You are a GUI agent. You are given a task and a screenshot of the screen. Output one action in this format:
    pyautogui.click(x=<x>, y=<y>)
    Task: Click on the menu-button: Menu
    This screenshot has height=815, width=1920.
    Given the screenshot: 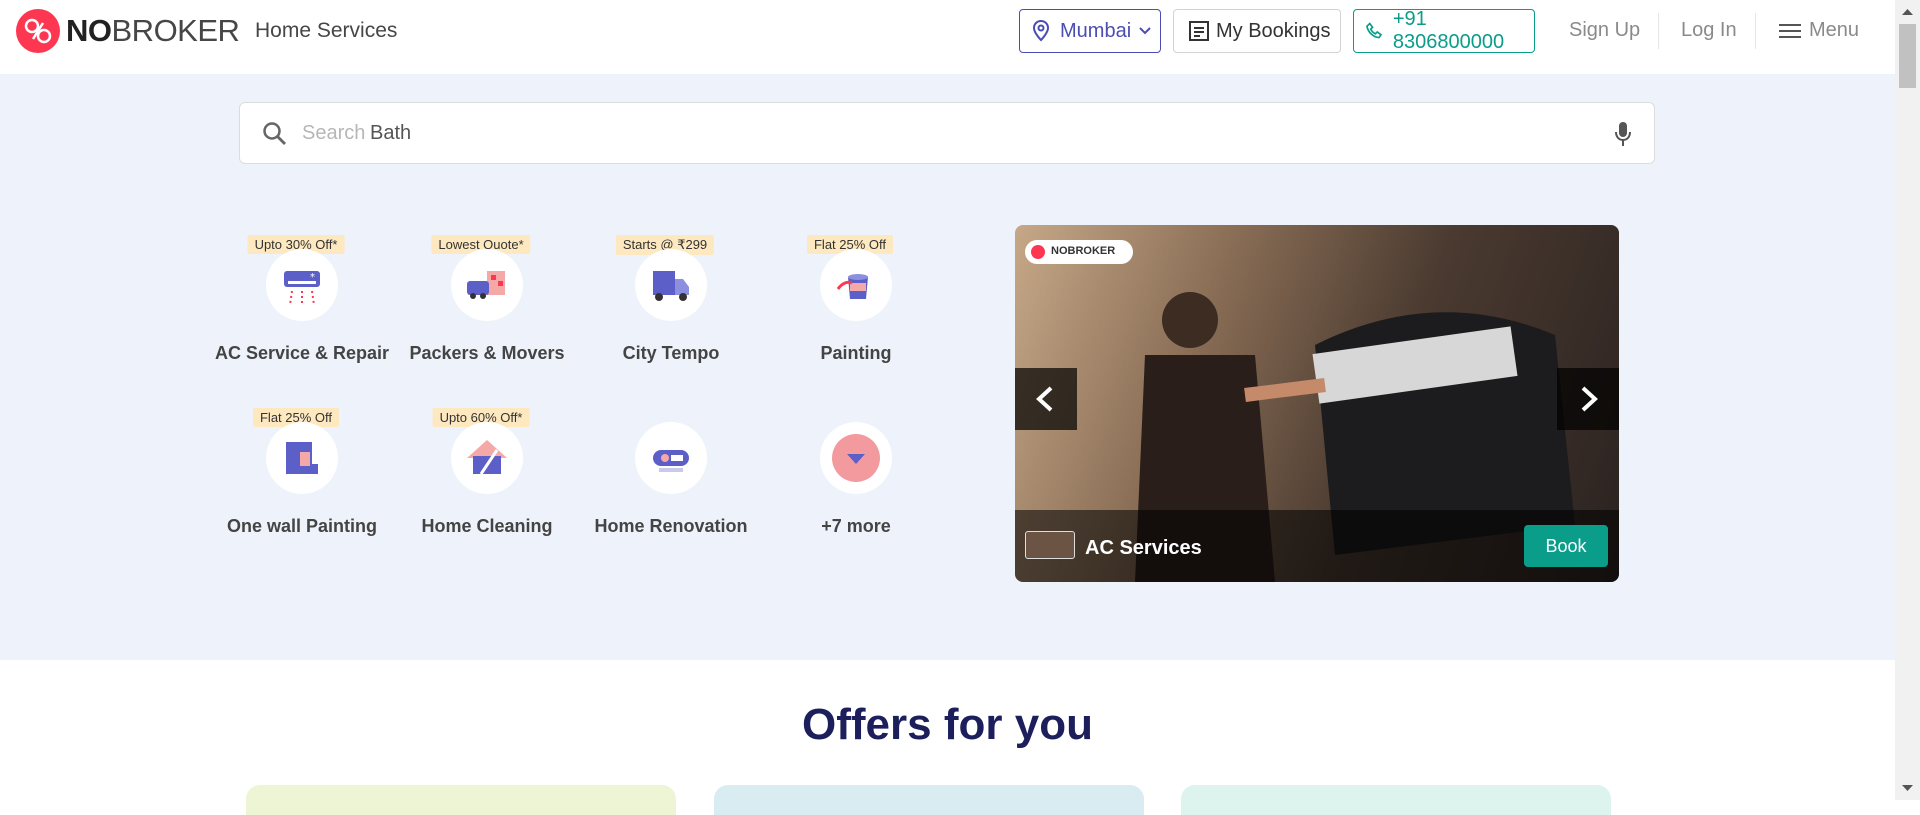 What is the action you would take?
    pyautogui.click(x=1819, y=30)
    